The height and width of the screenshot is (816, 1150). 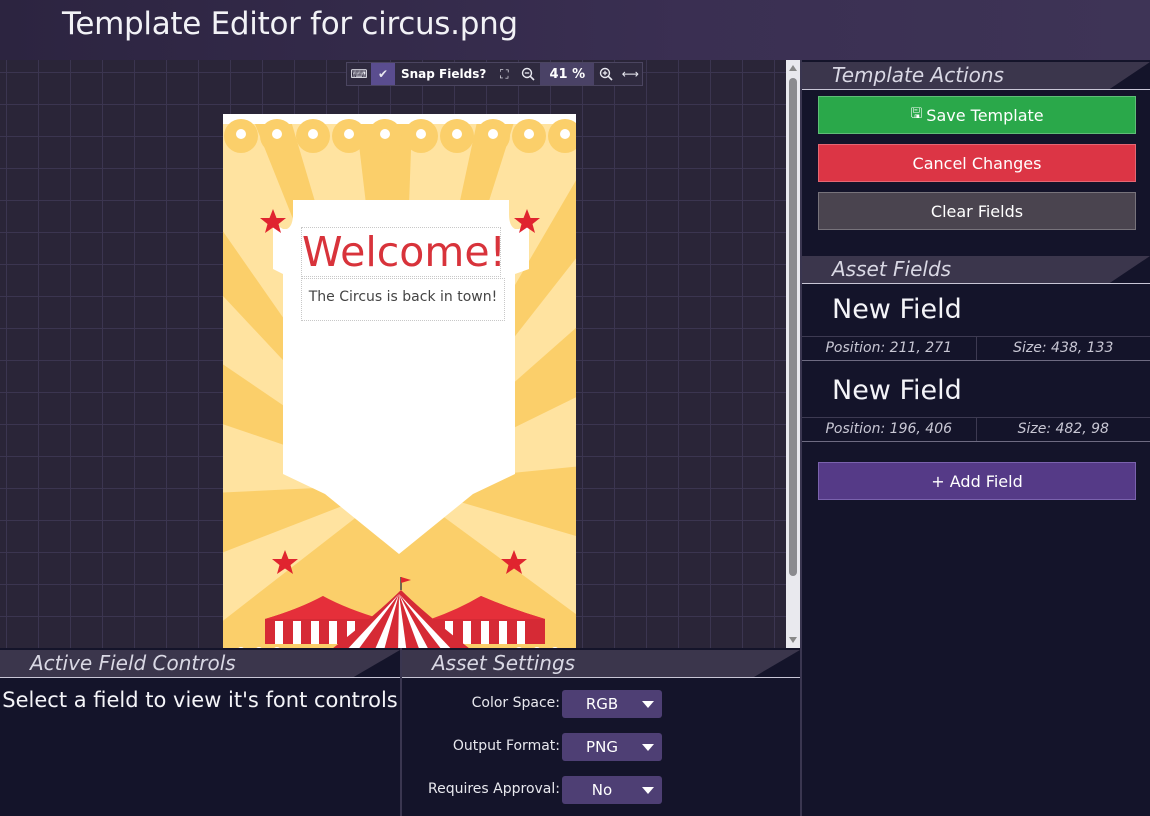 I want to click on save-template-label: Save Template, so click(x=985, y=115).